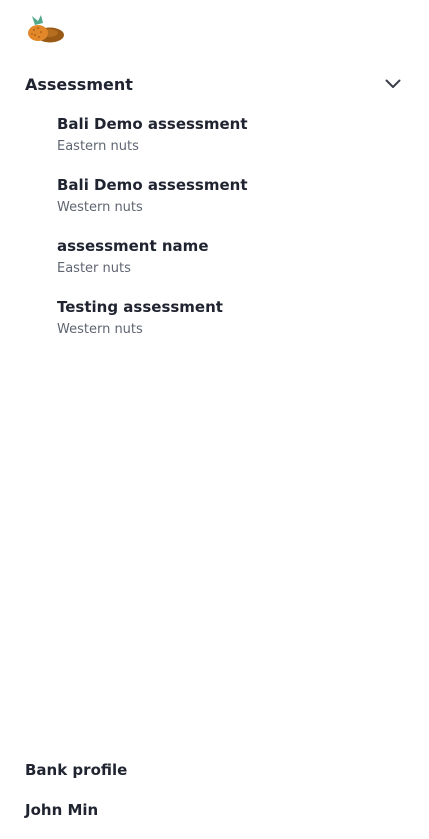 This screenshot has width=429, height=839. I want to click on assessment-title: Testing assessment, so click(140, 307).